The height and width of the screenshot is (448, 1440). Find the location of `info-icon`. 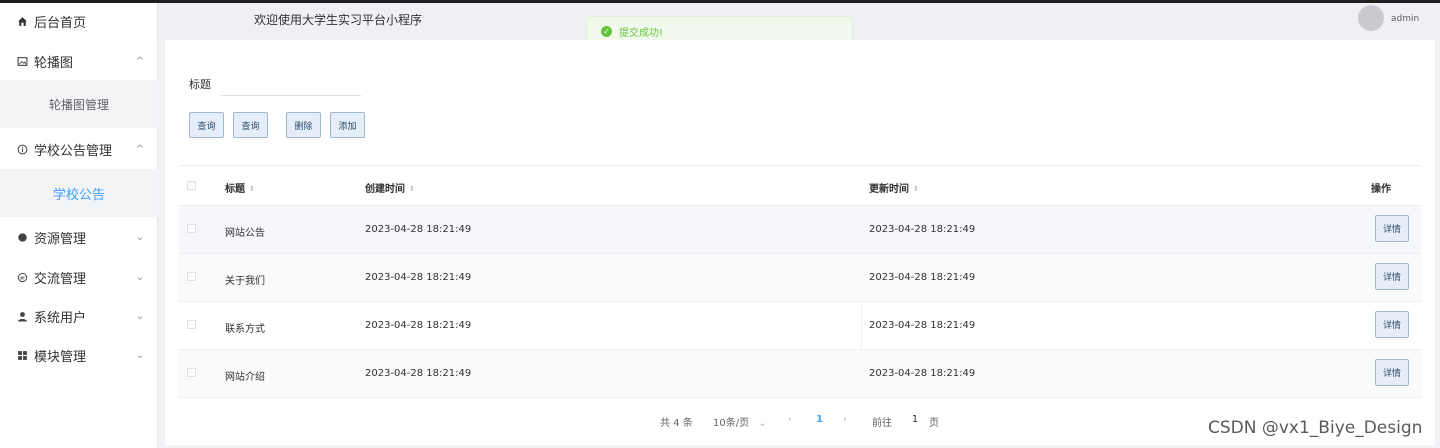

info-icon is located at coordinates (22, 149).